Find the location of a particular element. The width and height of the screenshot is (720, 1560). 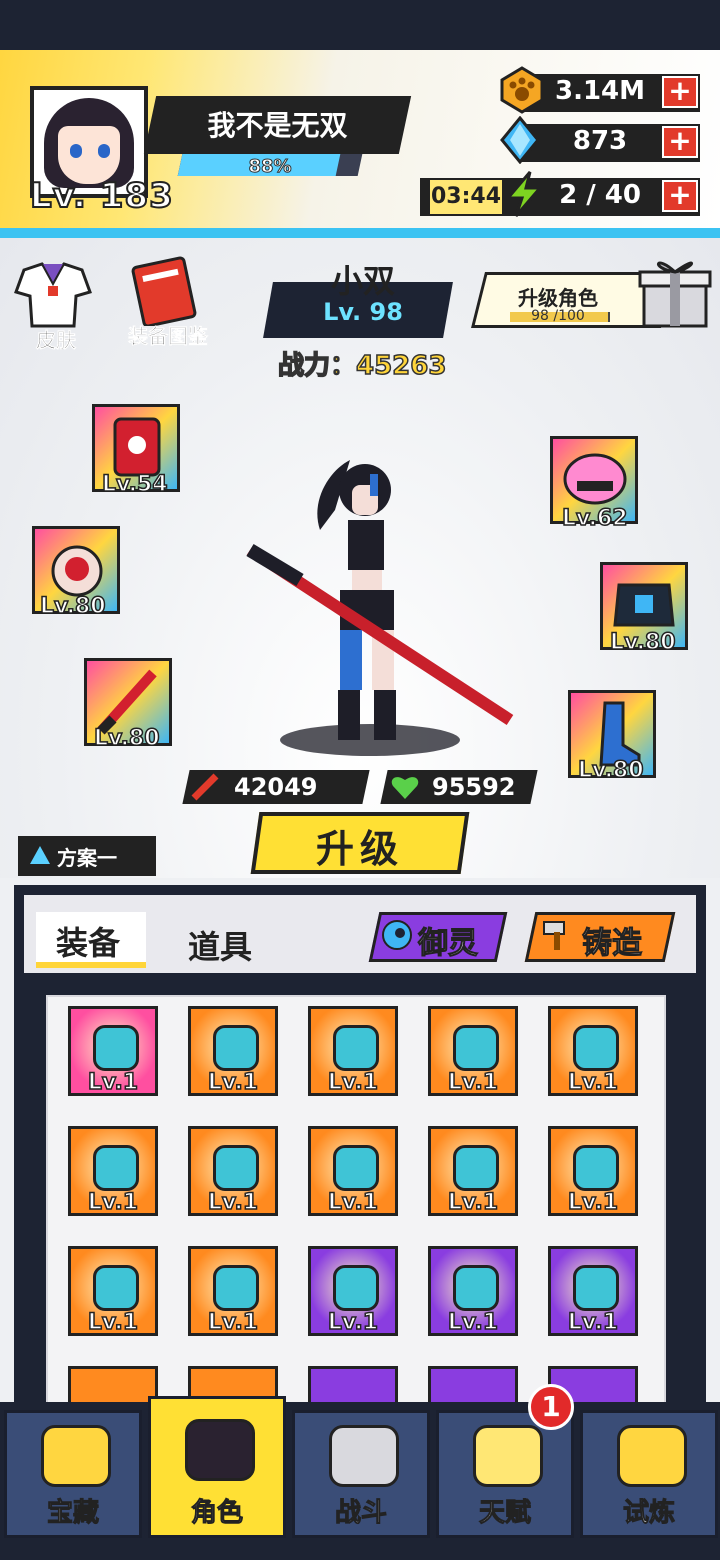

nav-label: 天赋 is located at coordinates (504, 1513).